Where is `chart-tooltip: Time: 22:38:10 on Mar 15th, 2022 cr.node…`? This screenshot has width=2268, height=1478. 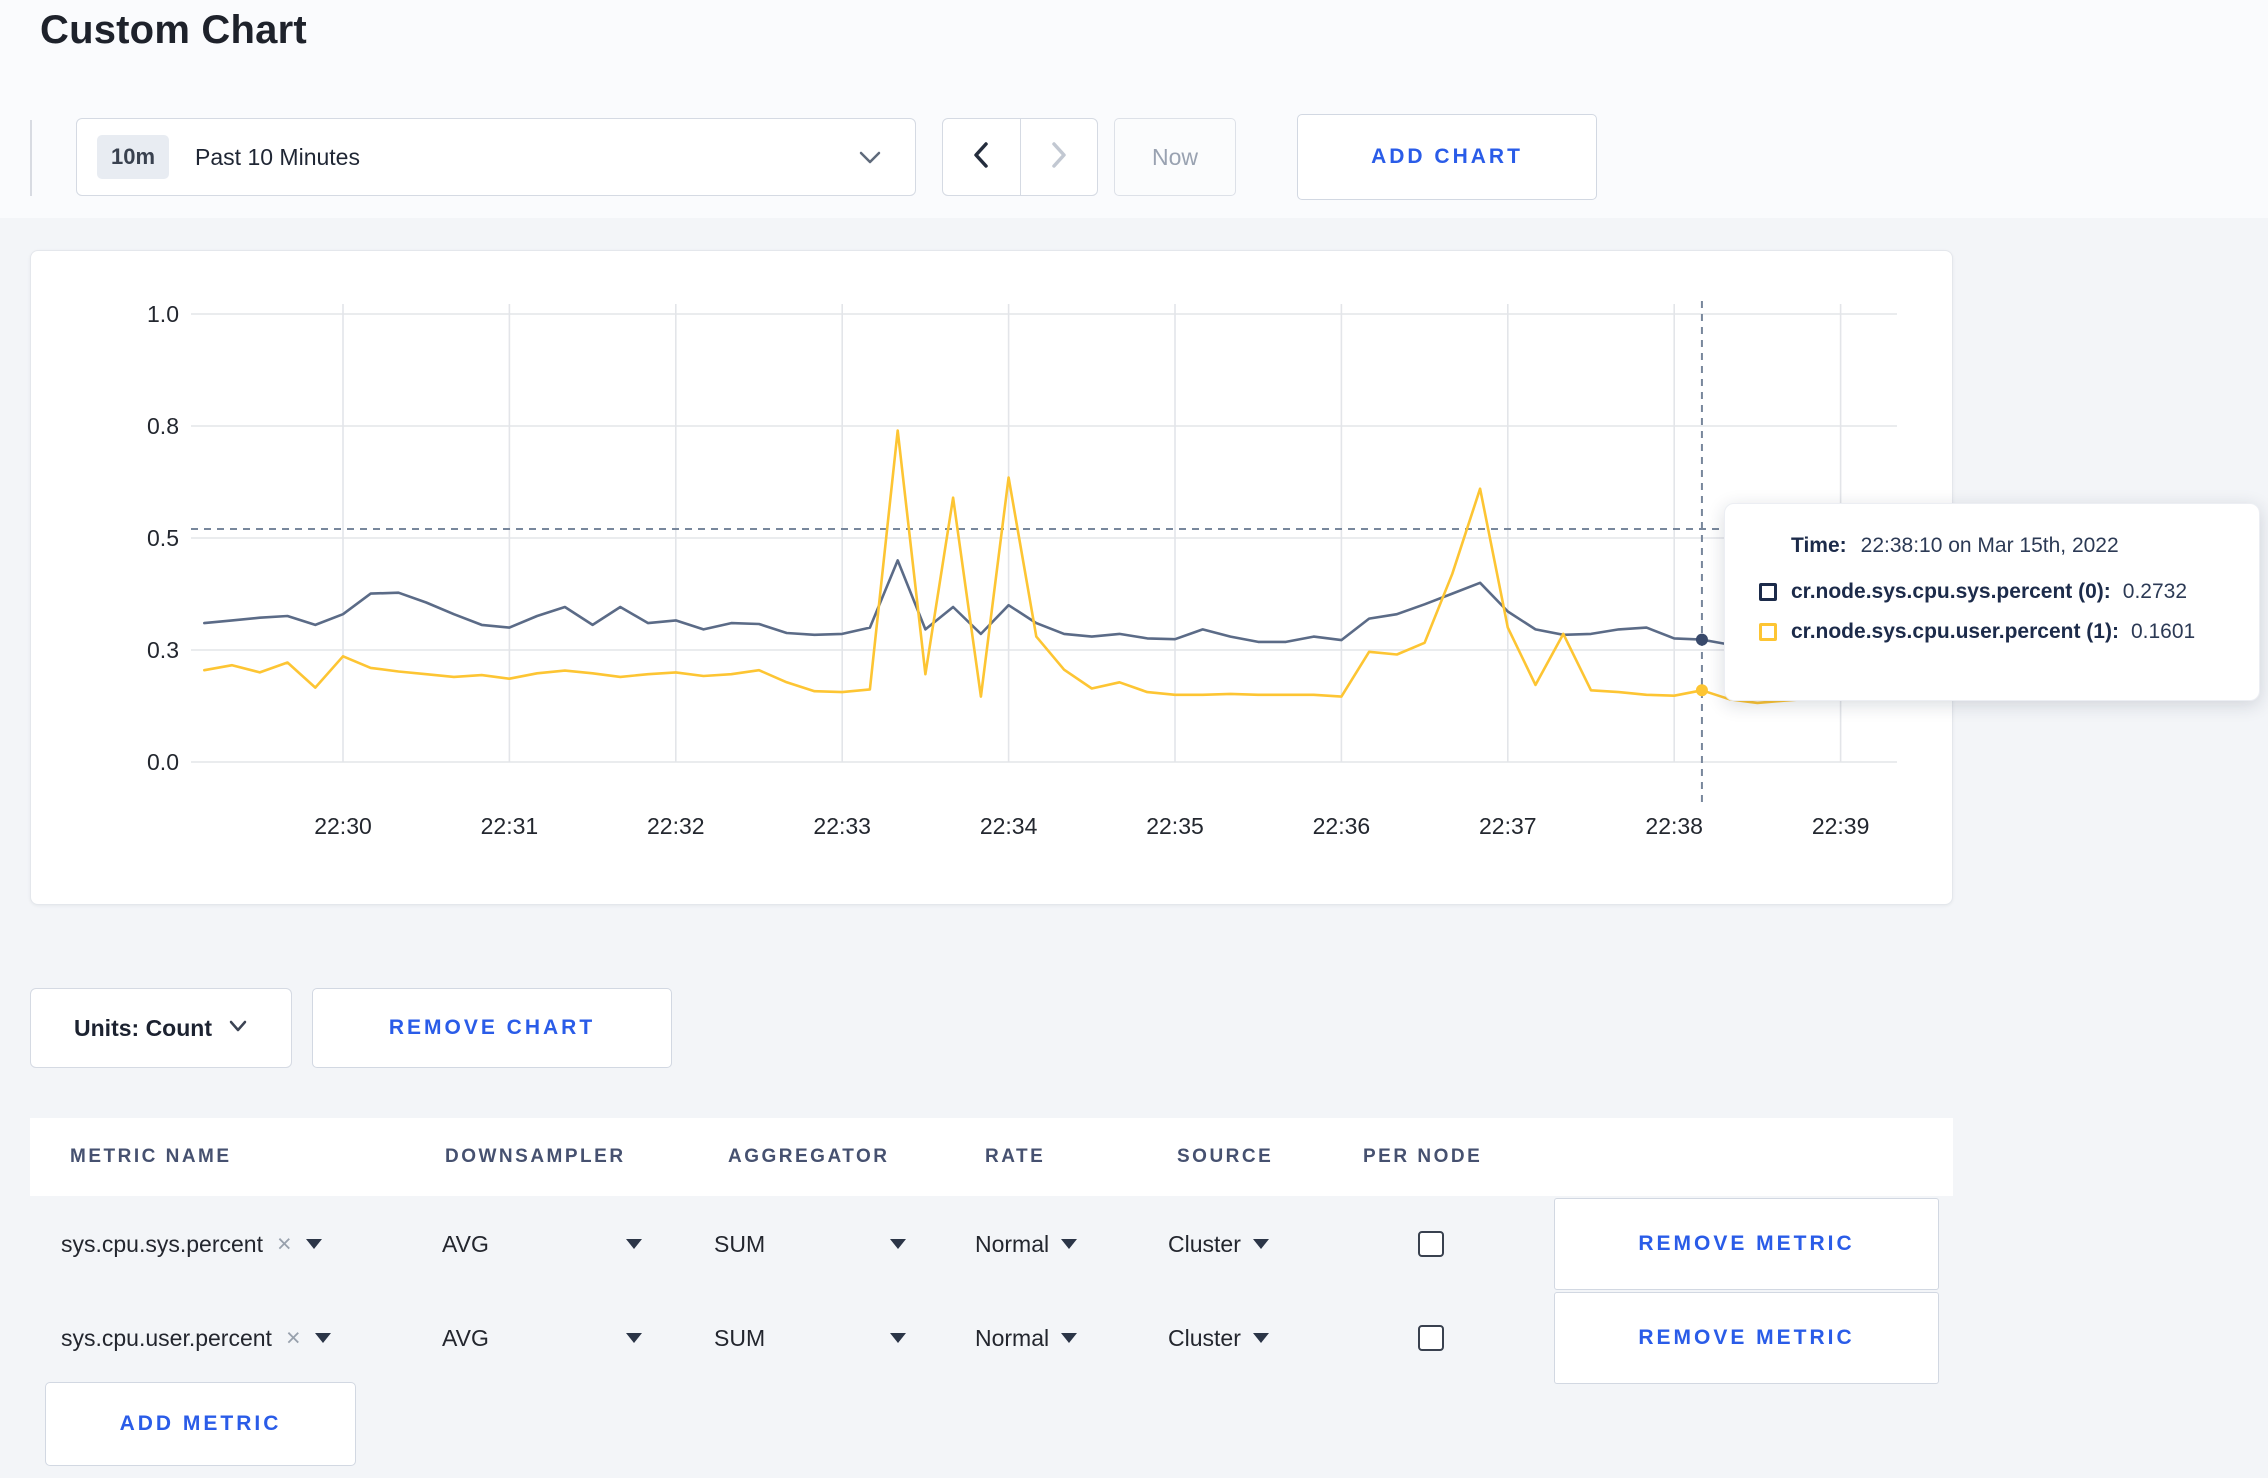 chart-tooltip: Time: 22:38:10 on Mar 15th, 2022 cr.node… is located at coordinates (1992, 602).